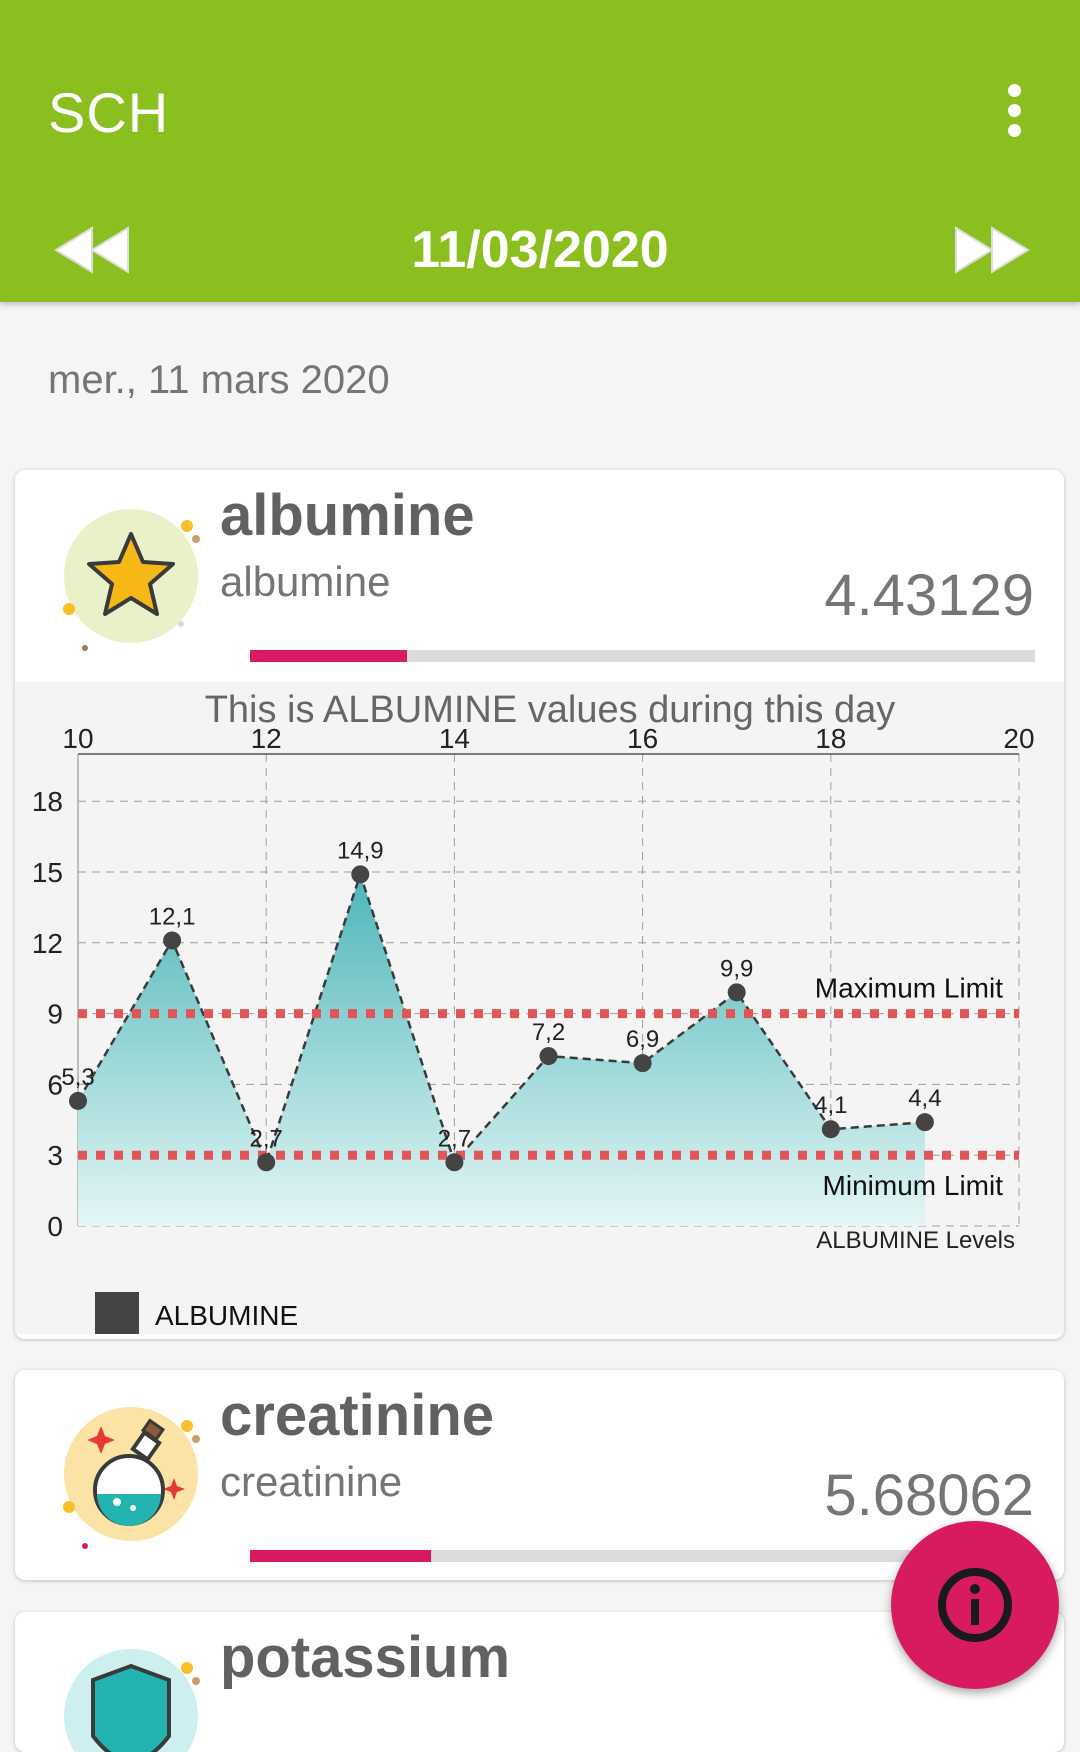 This screenshot has height=1752, width=1080. What do you see at coordinates (47, 872) in the screenshot?
I see `y-tick-label: 15` at bounding box center [47, 872].